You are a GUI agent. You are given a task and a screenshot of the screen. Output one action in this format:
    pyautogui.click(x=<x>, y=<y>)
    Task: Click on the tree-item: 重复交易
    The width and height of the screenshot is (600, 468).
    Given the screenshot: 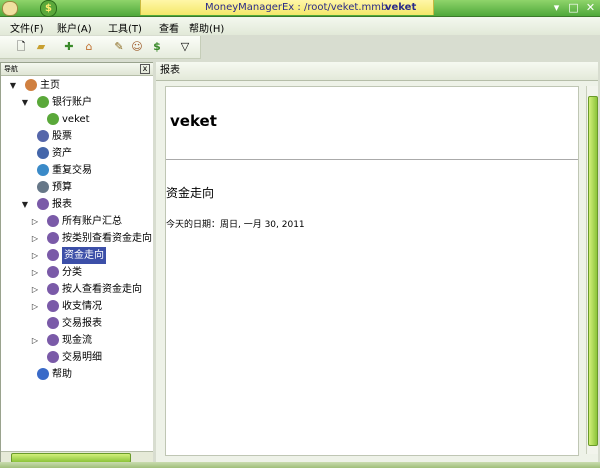 What is the action you would take?
    pyautogui.click(x=76, y=170)
    